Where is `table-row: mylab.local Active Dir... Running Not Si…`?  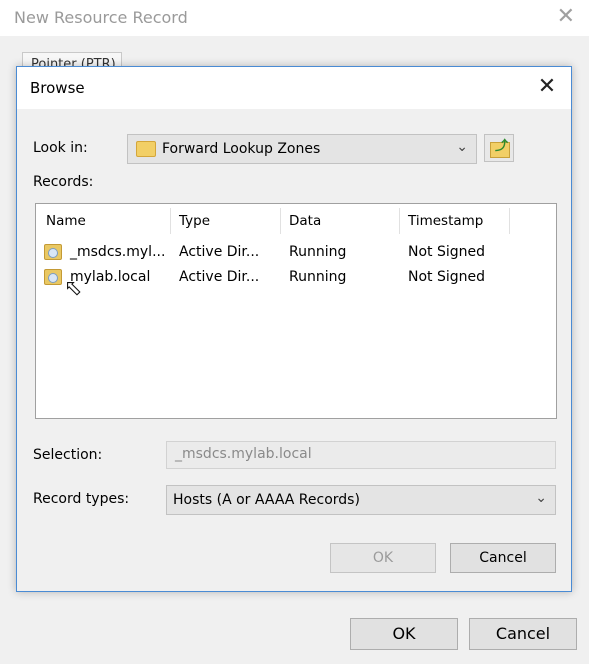 table-row: mylab.local Active Dir... Running Not Si… is located at coordinates (296, 278).